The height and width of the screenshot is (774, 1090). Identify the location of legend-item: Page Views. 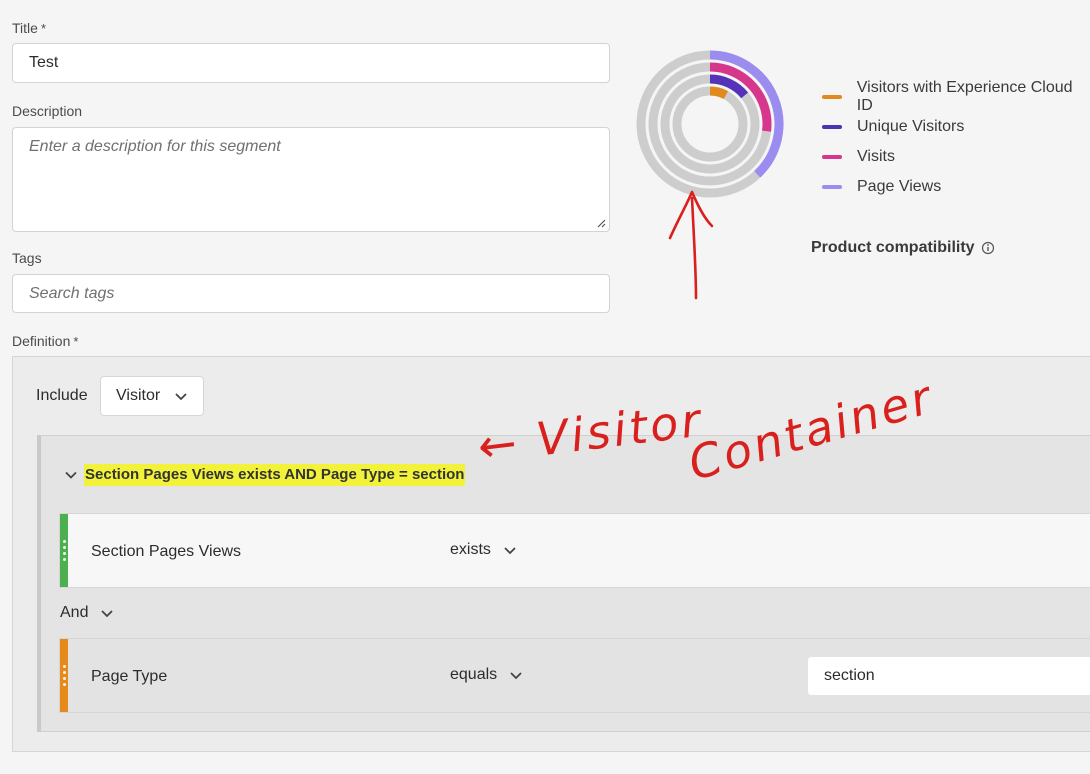
(881, 187).